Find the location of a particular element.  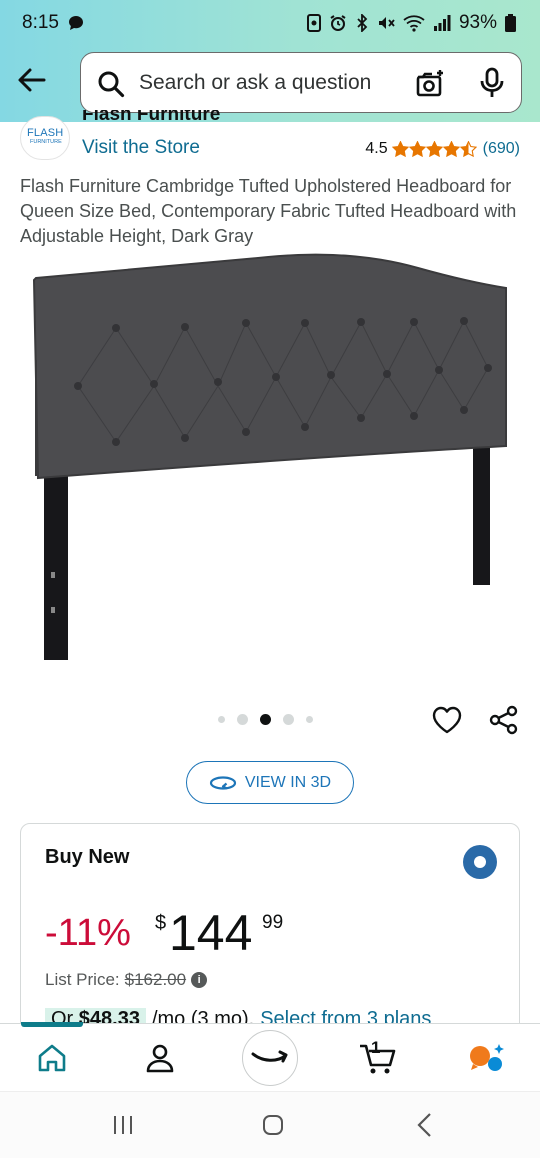

list-price: List Price: $162.00 i is located at coordinates (126, 980).